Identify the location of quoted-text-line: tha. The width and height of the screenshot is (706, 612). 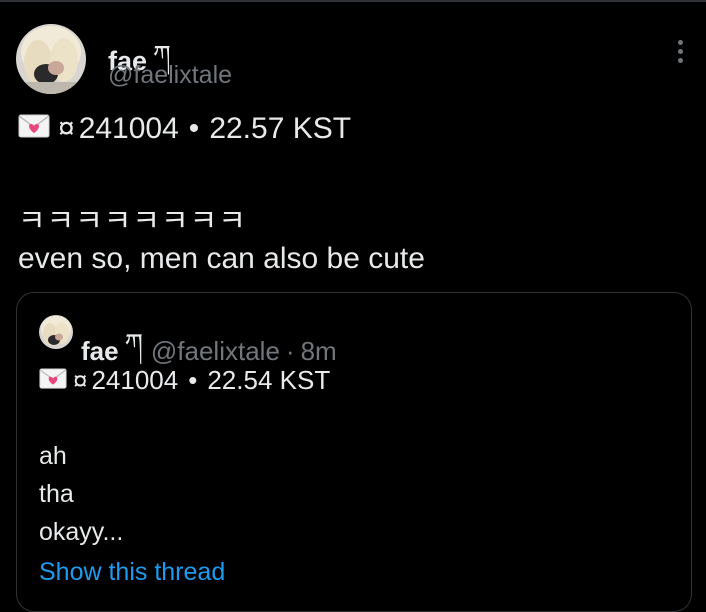
(56, 494).